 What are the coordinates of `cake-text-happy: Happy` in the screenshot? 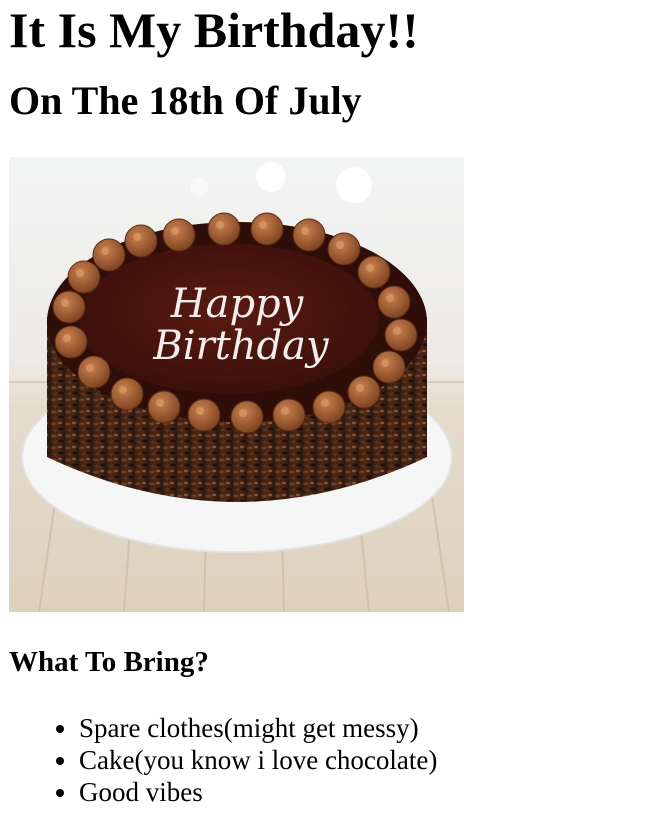 It's located at (237, 304).